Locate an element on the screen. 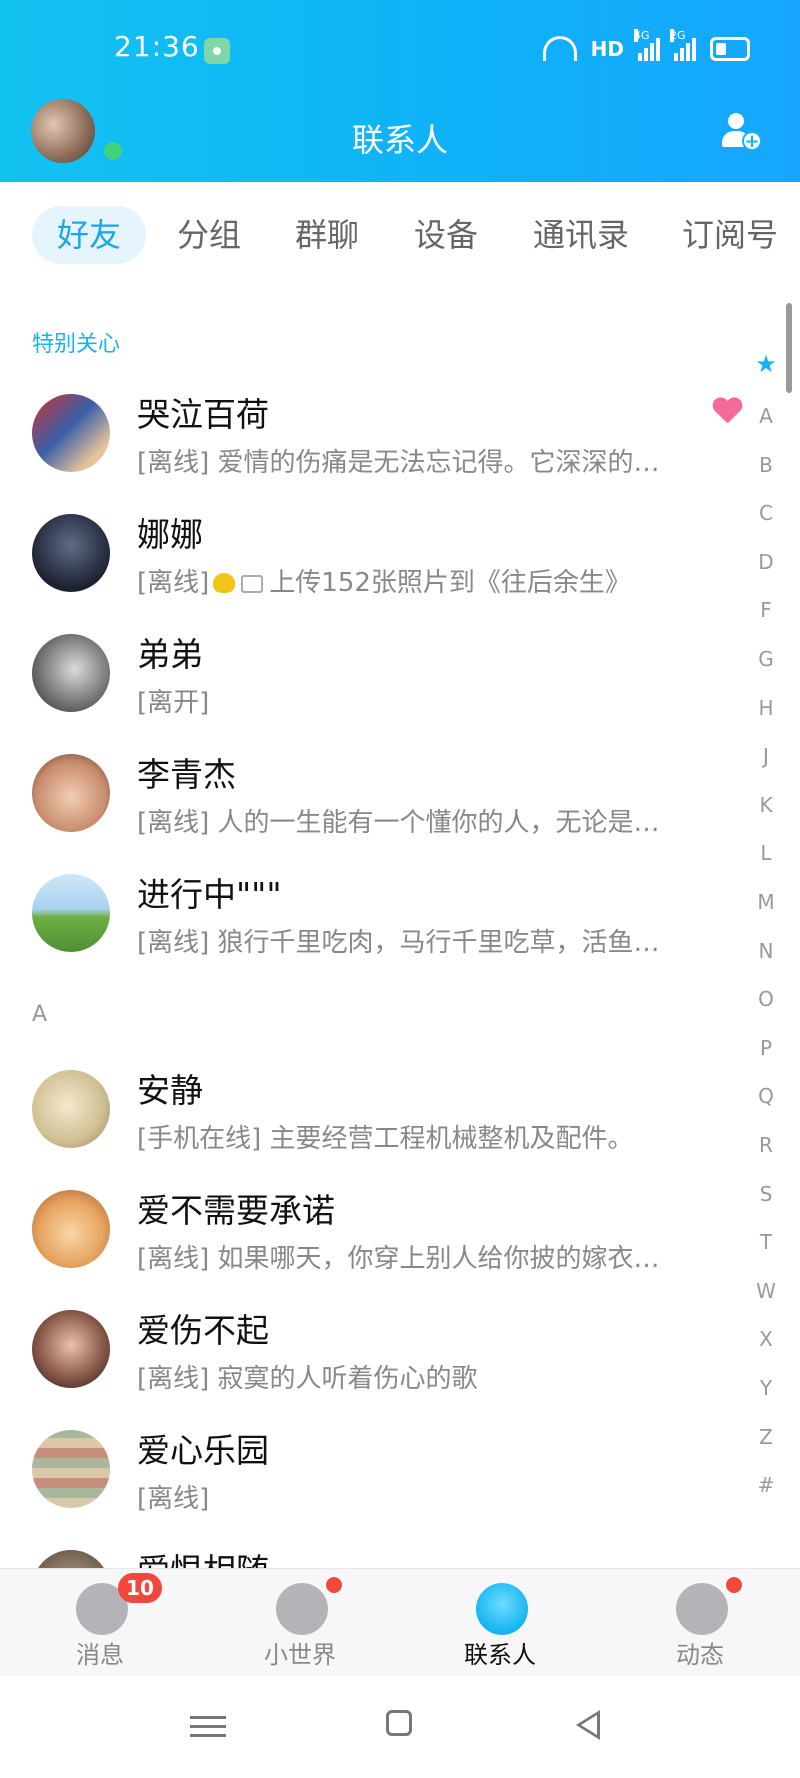 The image size is (800, 1778). index-letter: L is located at coordinates (766, 853).